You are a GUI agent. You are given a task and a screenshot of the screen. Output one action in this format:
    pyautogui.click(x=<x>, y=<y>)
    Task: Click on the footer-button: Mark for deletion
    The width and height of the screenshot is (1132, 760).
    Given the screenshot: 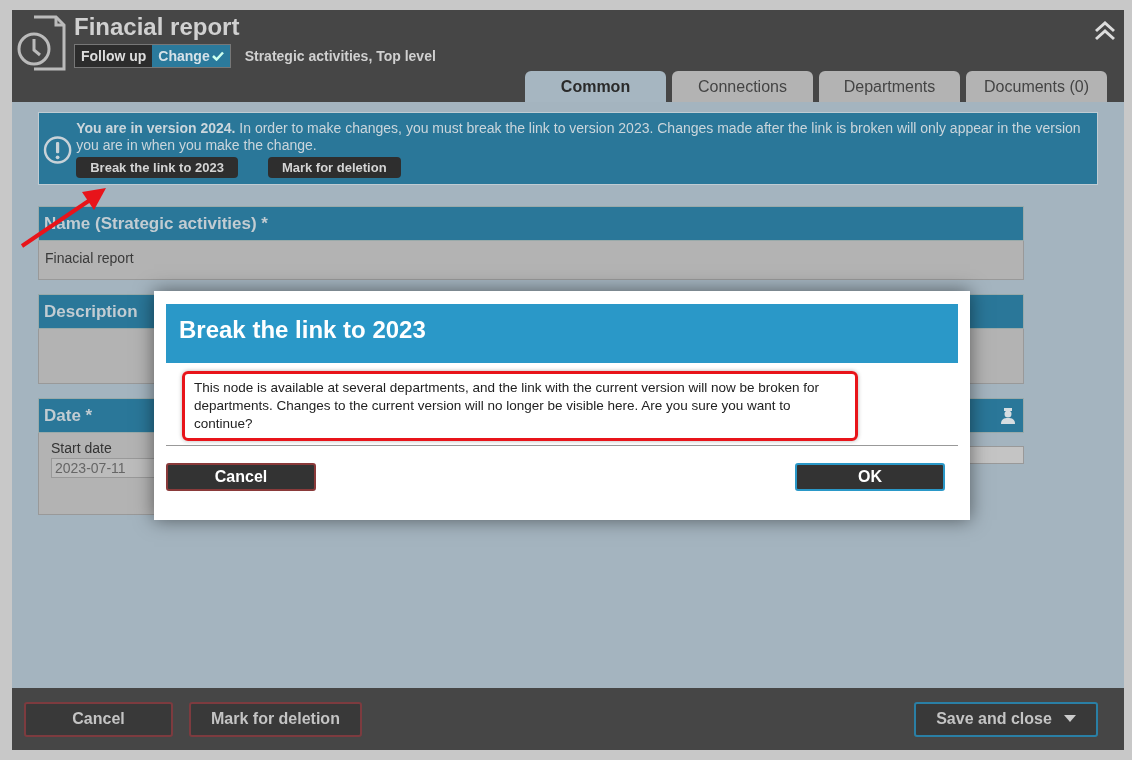 What is the action you would take?
    pyautogui.click(x=275, y=719)
    